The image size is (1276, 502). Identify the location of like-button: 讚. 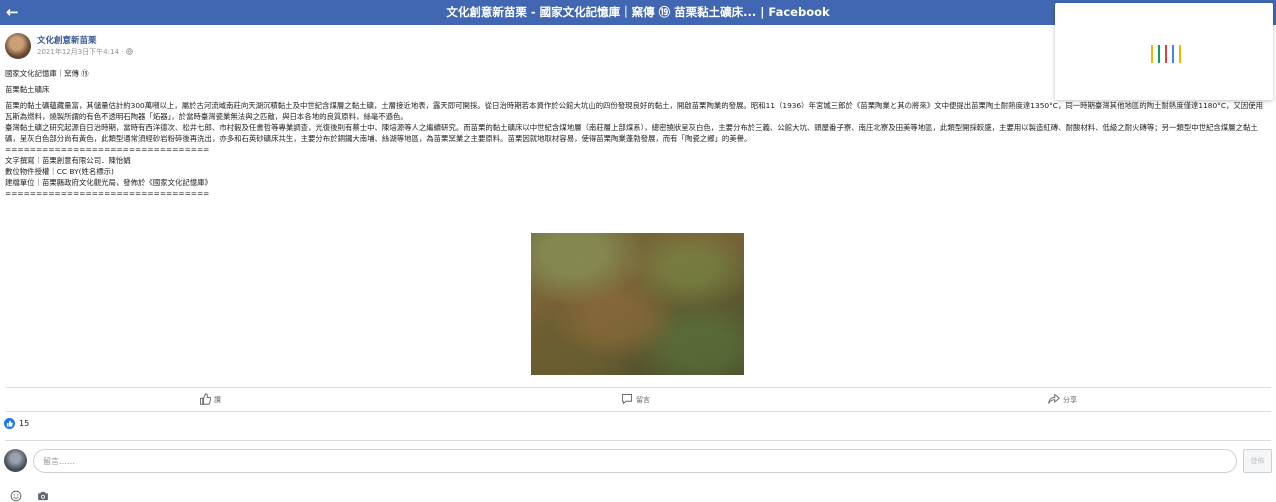
(210, 400).